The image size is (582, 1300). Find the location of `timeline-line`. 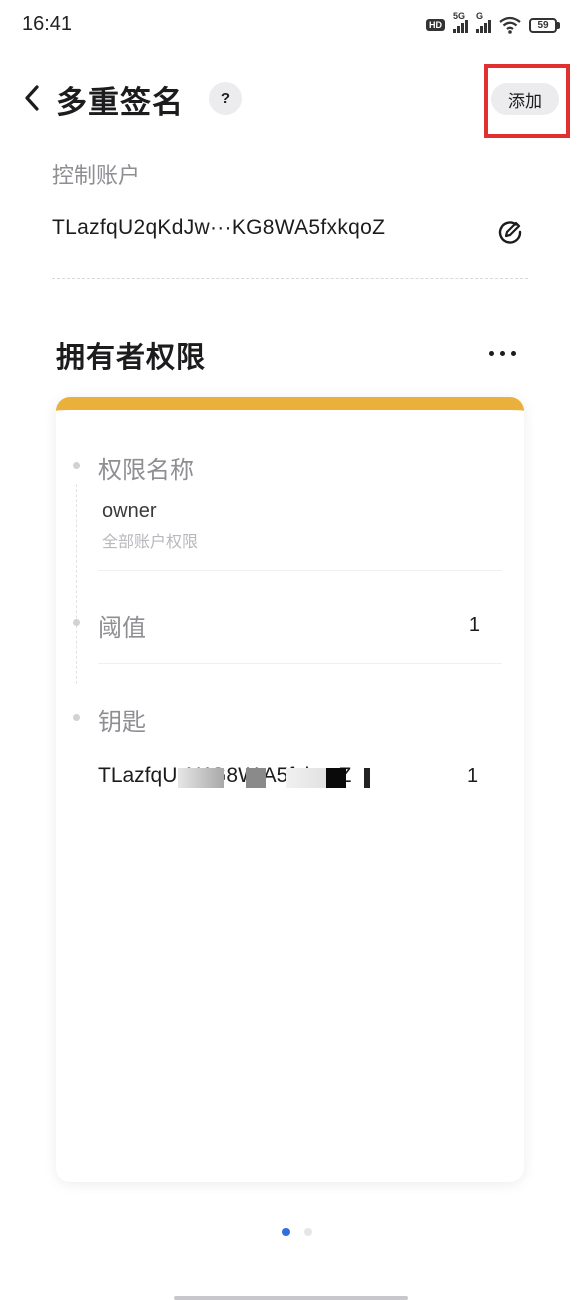

timeline-line is located at coordinates (76, 584).